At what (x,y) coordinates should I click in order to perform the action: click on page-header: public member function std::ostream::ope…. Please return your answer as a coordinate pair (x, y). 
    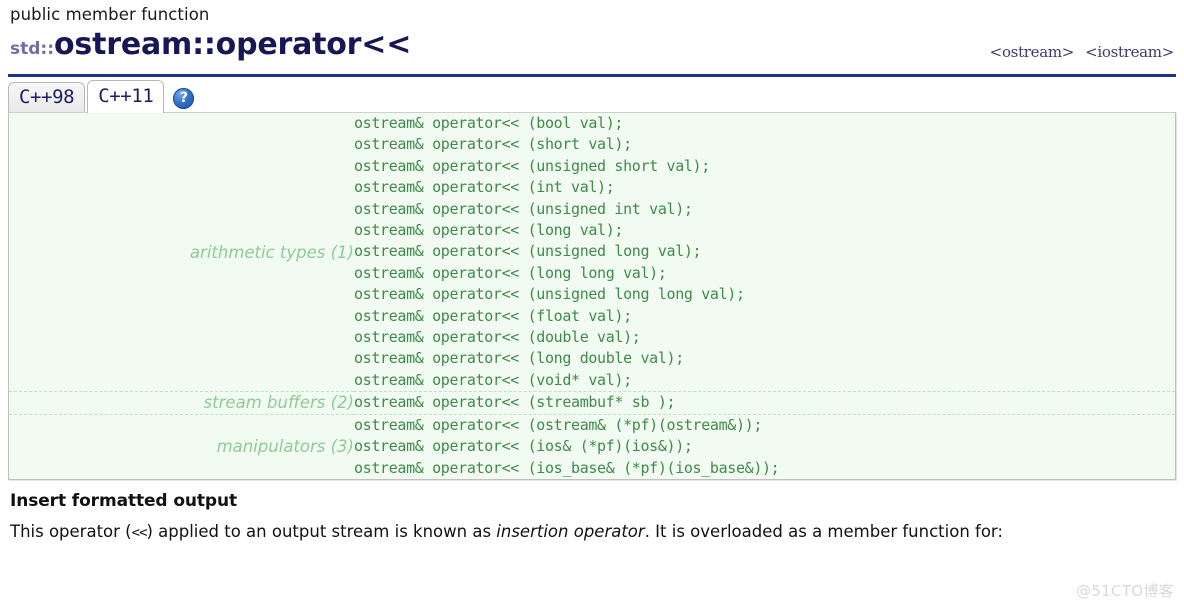
    Looking at the image, I should click on (592, 33).